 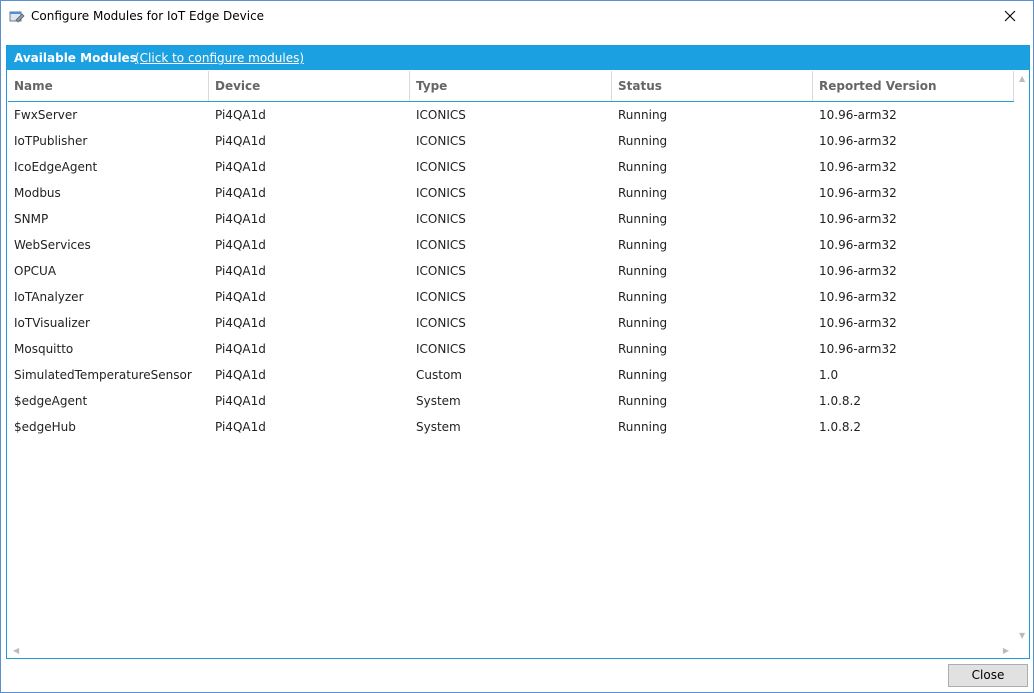 I want to click on horizontal-scrollbar: ◀ ▶, so click(x=511, y=651).